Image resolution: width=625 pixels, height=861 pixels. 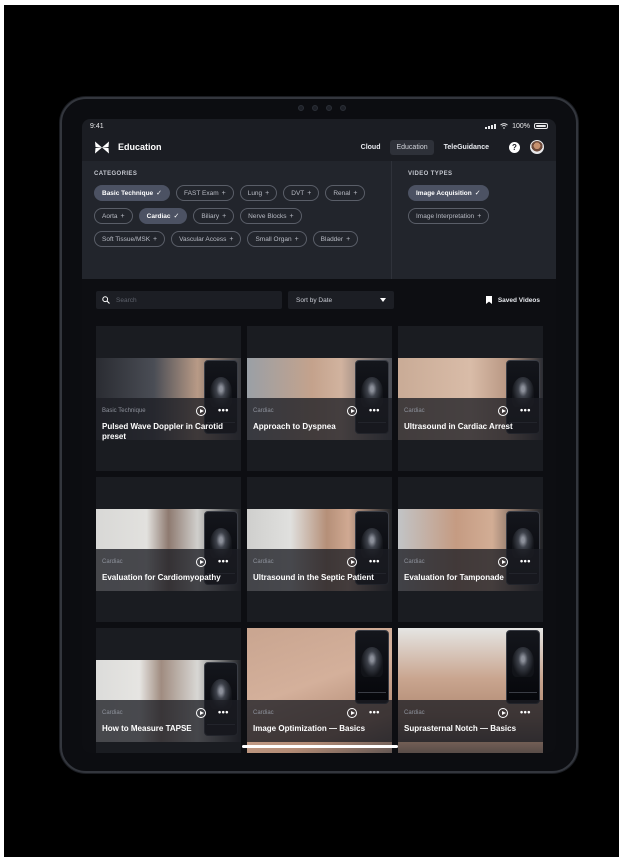 I want to click on search-box, so click(x=189, y=300).